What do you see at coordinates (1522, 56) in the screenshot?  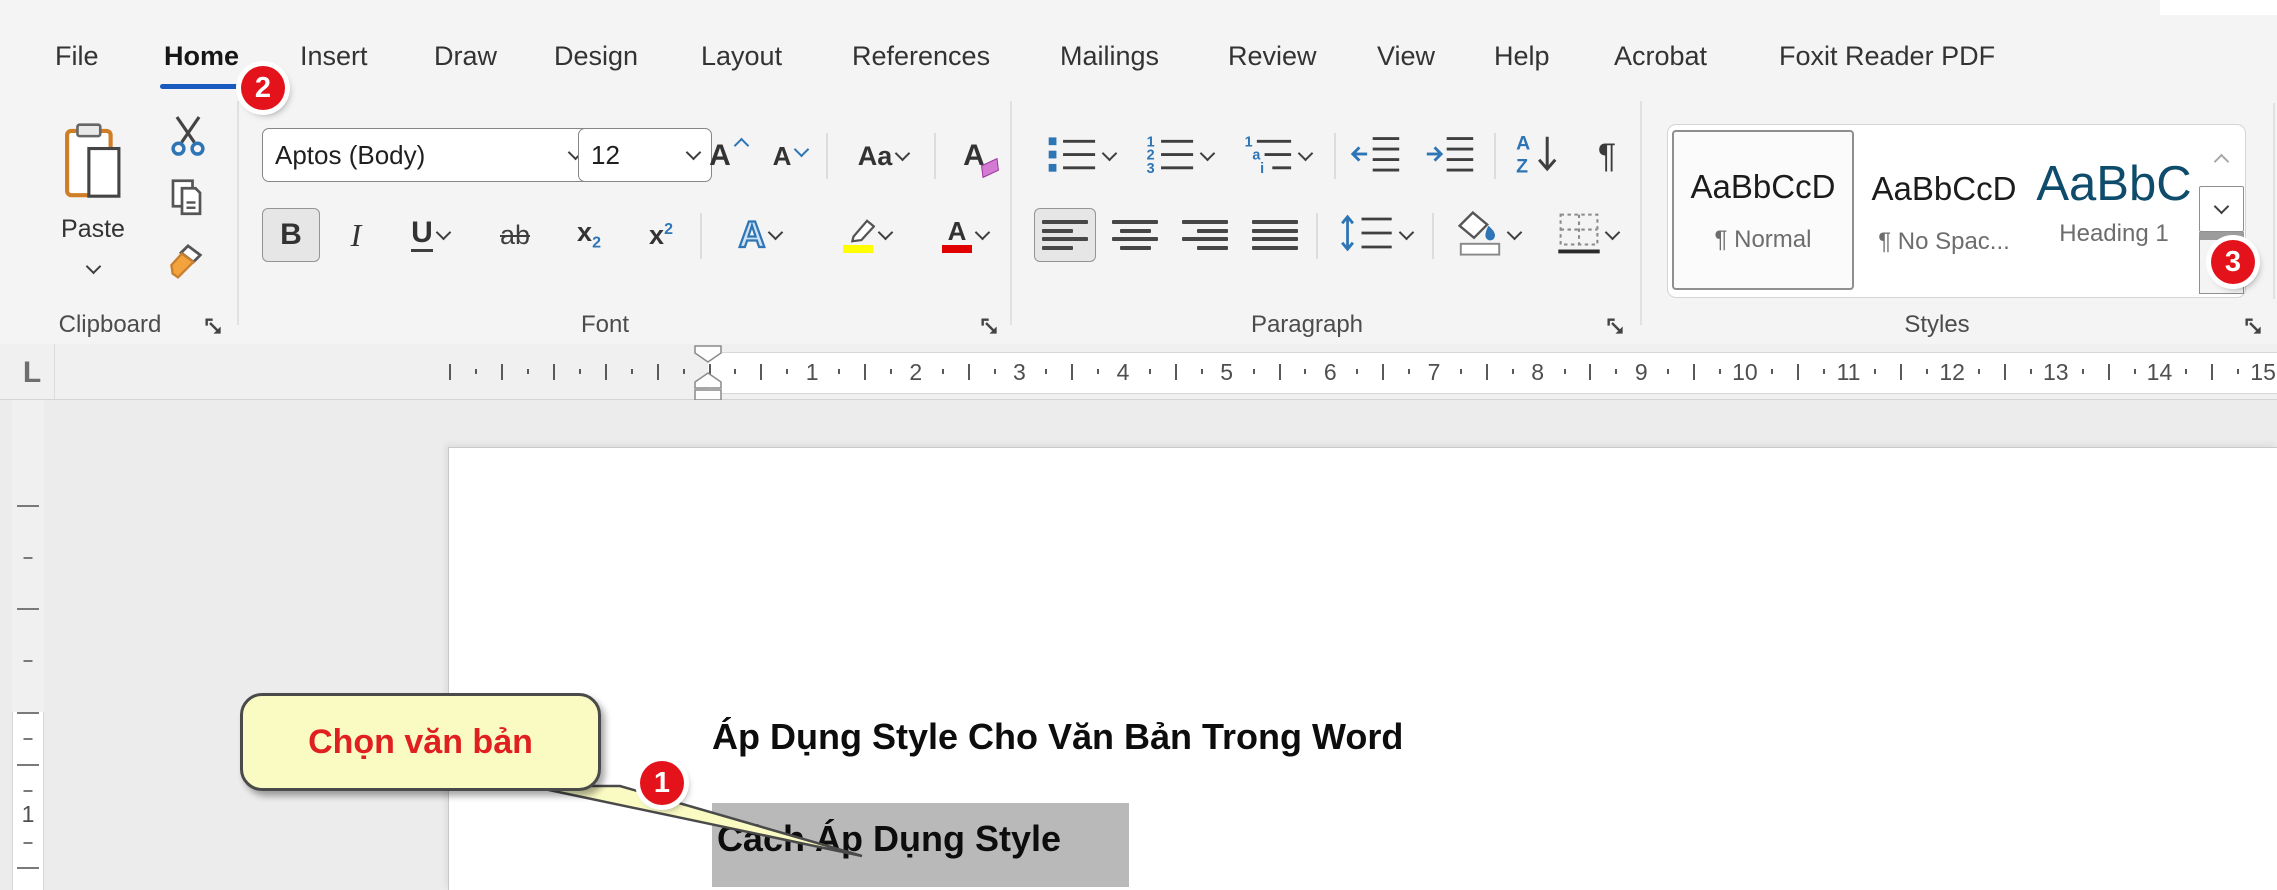 I see `tab-help: Help` at bounding box center [1522, 56].